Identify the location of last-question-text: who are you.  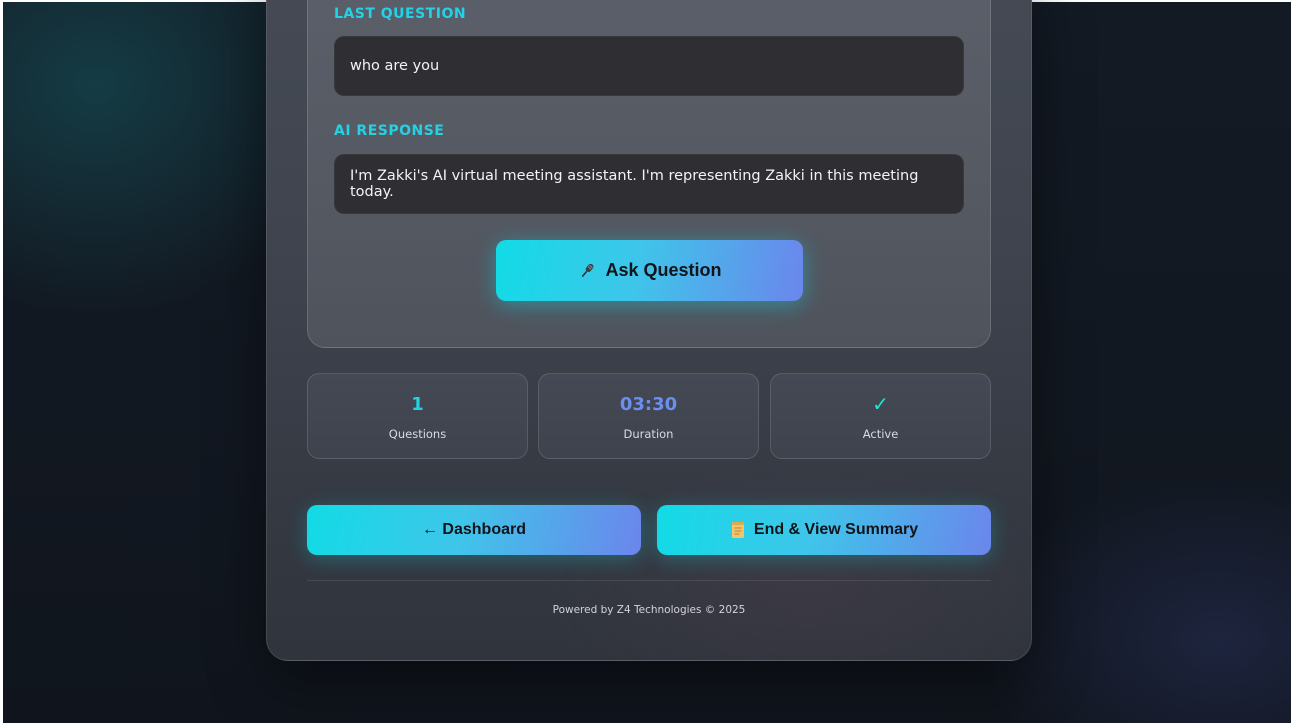
(395, 66).